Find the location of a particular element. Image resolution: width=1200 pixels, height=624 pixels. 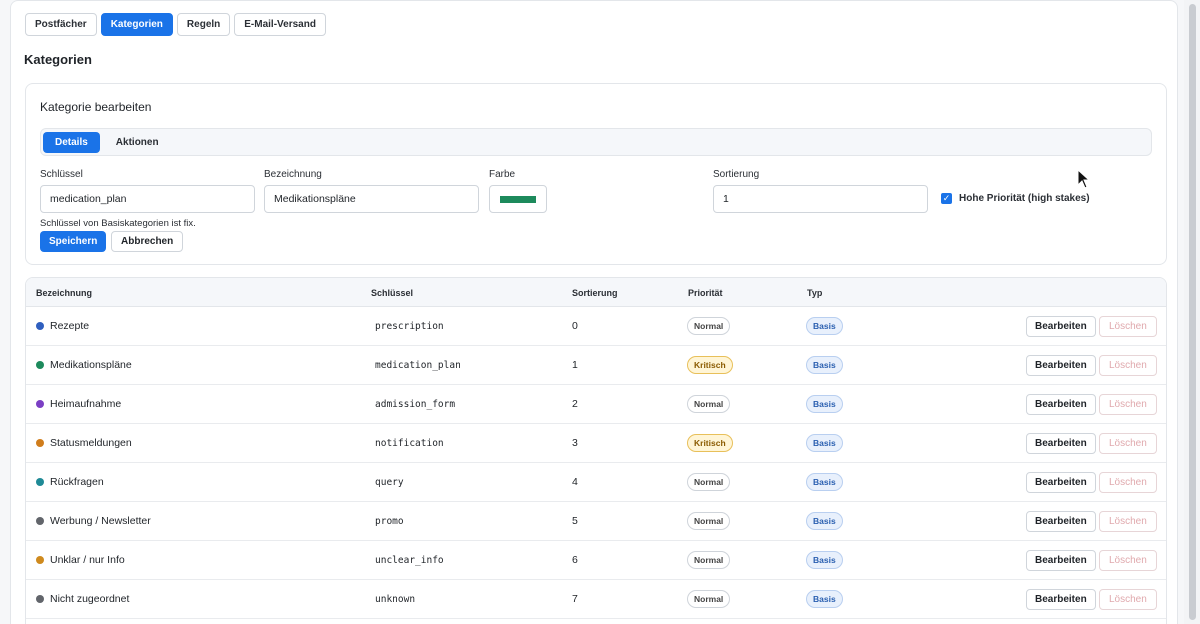

row-sort: 3 is located at coordinates (575, 443).